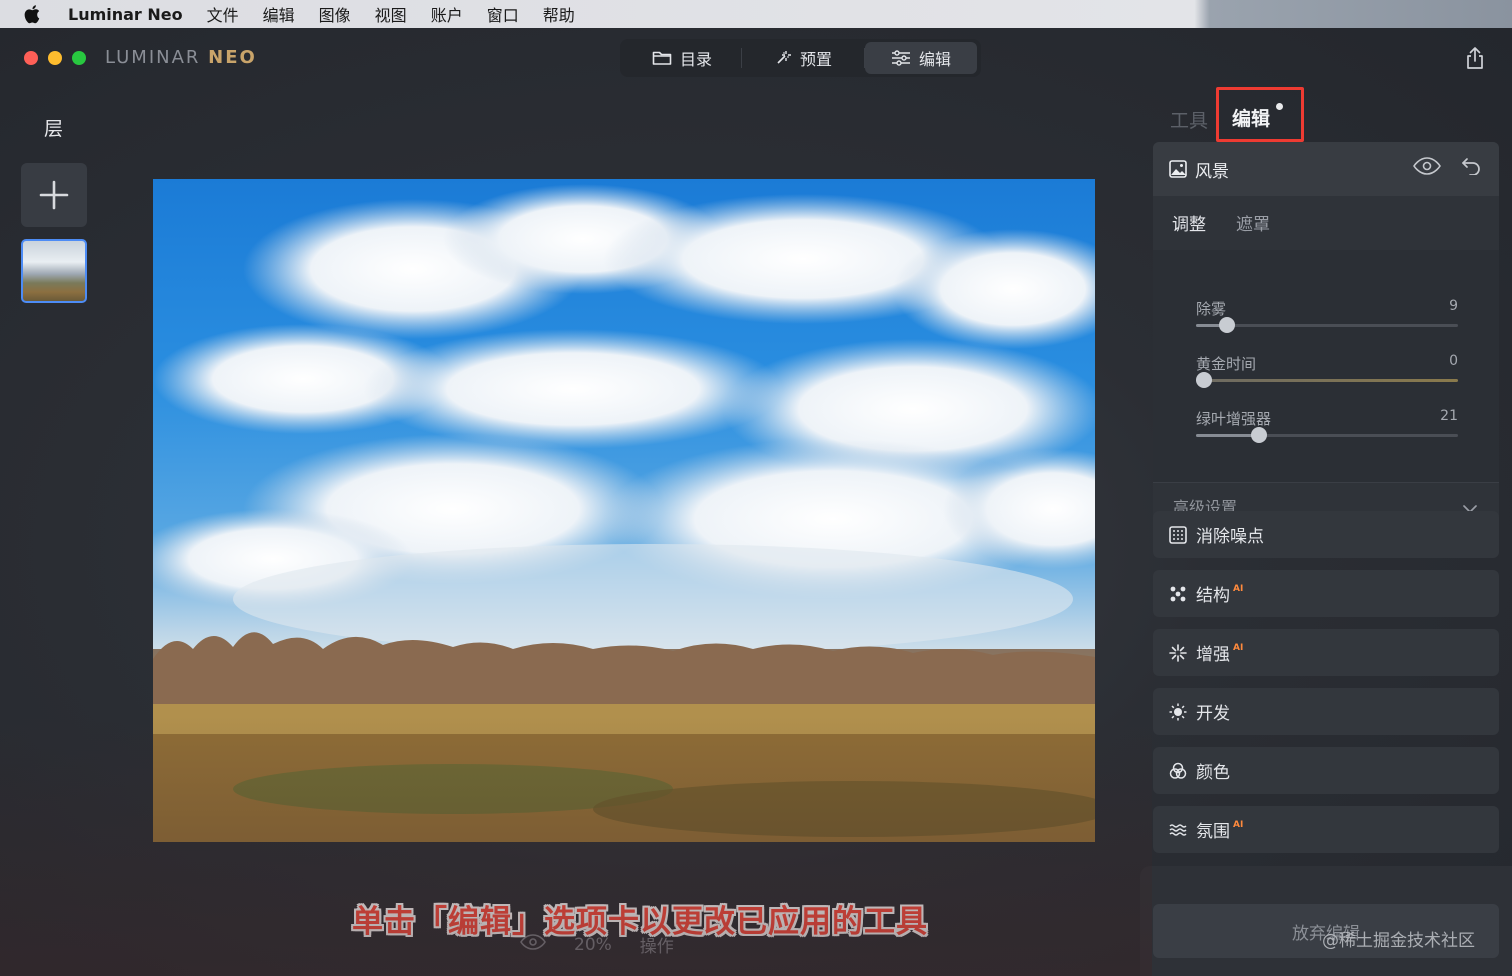 The width and height of the screenshot is (1512, 976). Describe the element at coordinates (1178, 829) in the screenshot. I see `waves-icon` at that location.